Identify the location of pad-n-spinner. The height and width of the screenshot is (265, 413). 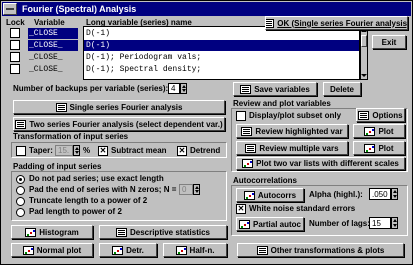
(196, 189).